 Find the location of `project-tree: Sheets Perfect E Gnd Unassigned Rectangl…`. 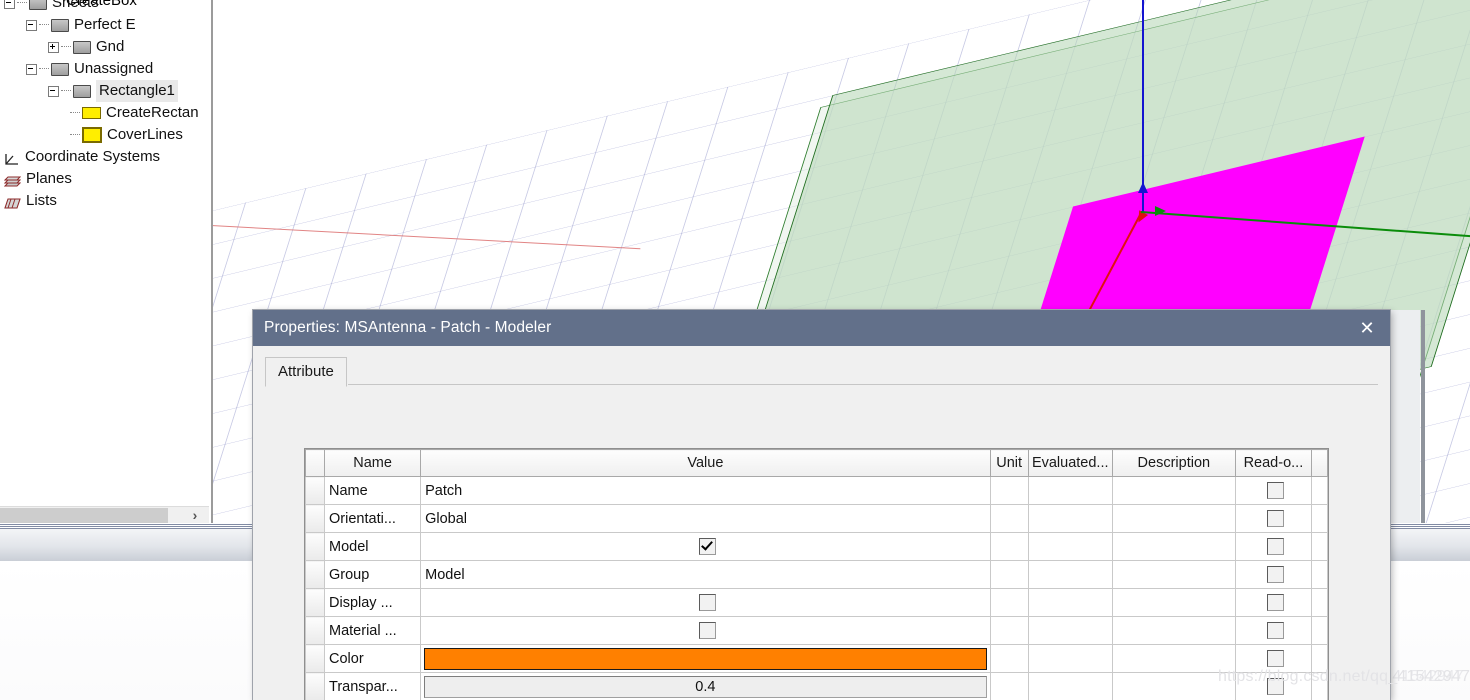

project-tree: Sheets Perfect E Gnd Unassigned Rectangl… is located at coordinates (104, 106).